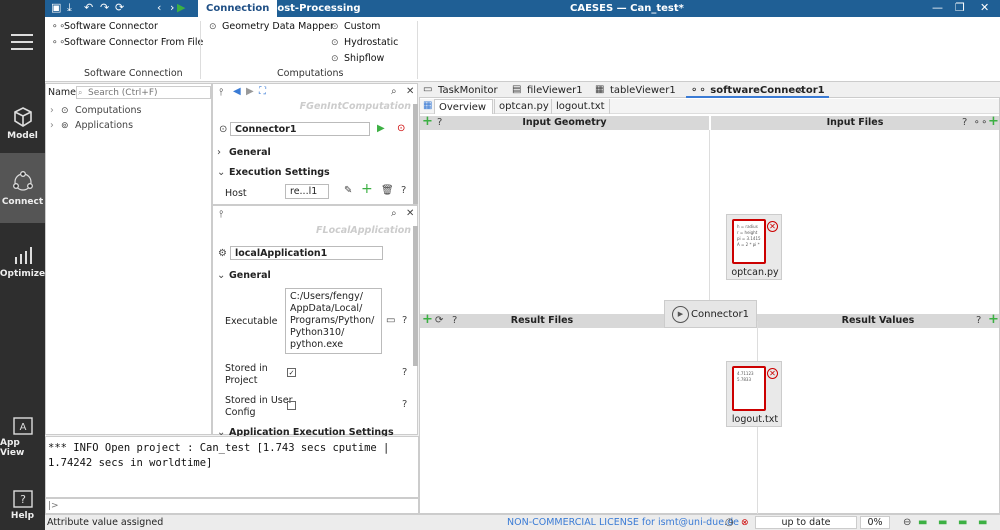 This screenshot has width=1000, height=530. I want to click on nav-help: ? Help, so click(22, 500).